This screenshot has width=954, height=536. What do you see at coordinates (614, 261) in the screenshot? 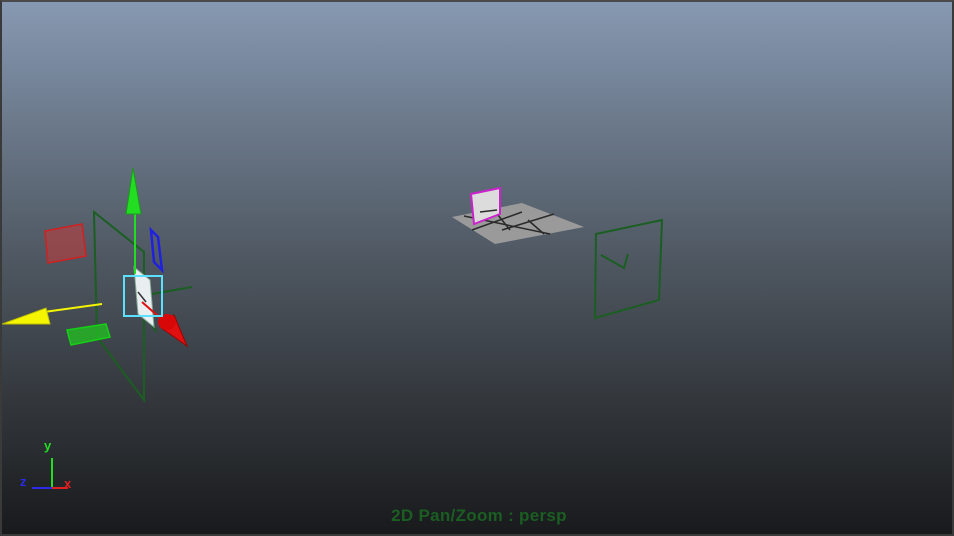
I see `camera-frame-mark` at bounding box center [614, 261].